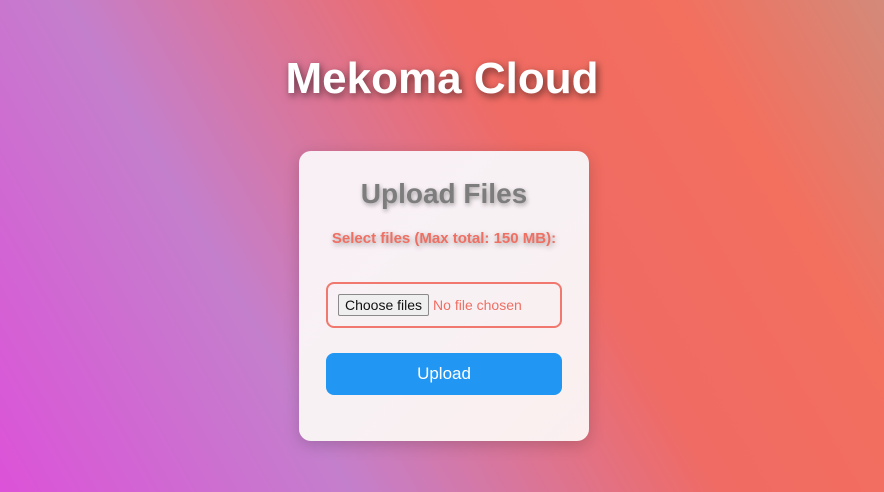  What do you see at coordinates (477, 305) in the screenshot?
I see `file-status-text: No file chosen` at bounding box center [477, 305].